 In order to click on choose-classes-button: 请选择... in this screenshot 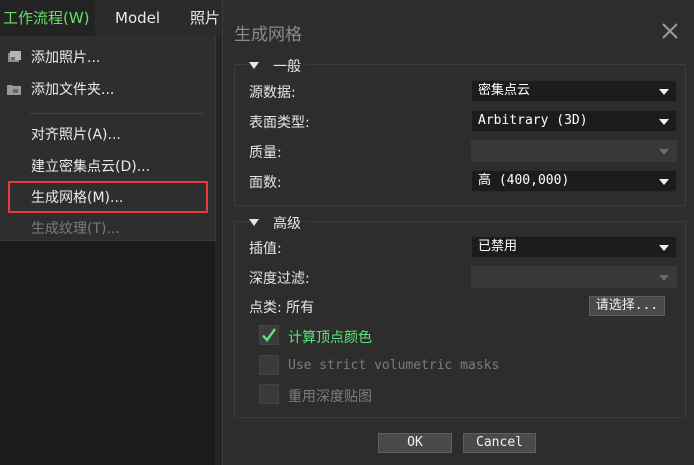, I will do `click(627, 306)`.